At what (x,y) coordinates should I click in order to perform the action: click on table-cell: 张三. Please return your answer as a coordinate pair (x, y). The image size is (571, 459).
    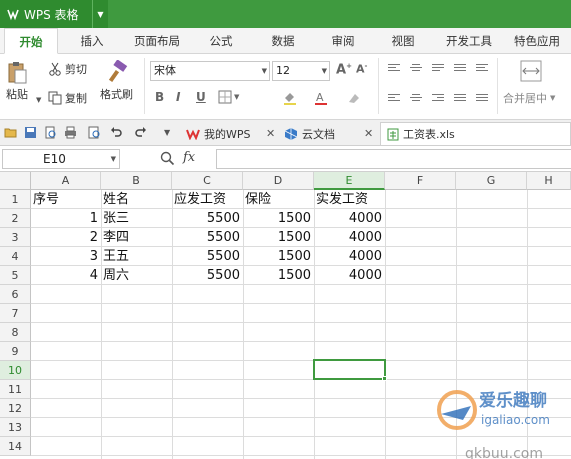
    Looking at the image, I should click on (136, 218).